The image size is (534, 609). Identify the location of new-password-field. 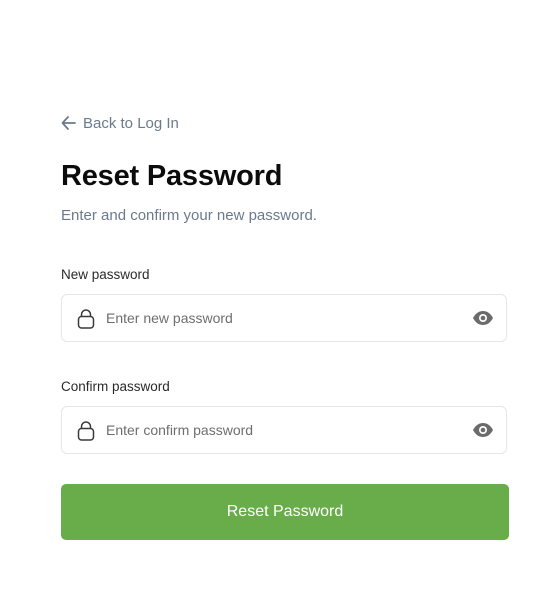
(284, 318).